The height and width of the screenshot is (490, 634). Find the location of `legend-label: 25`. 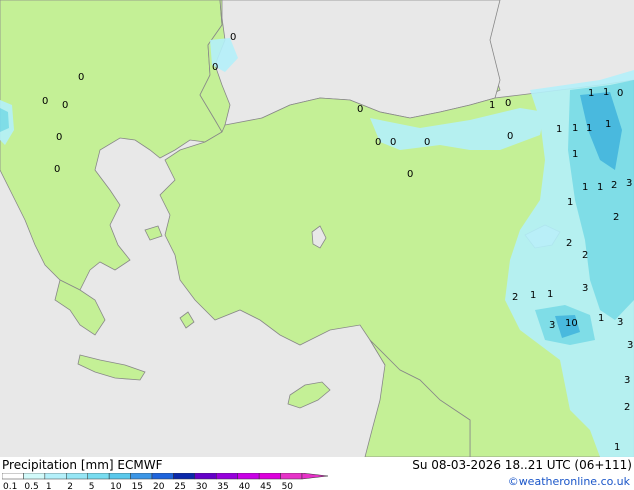

legend-label: 25 is located at coordinates (179, 486).